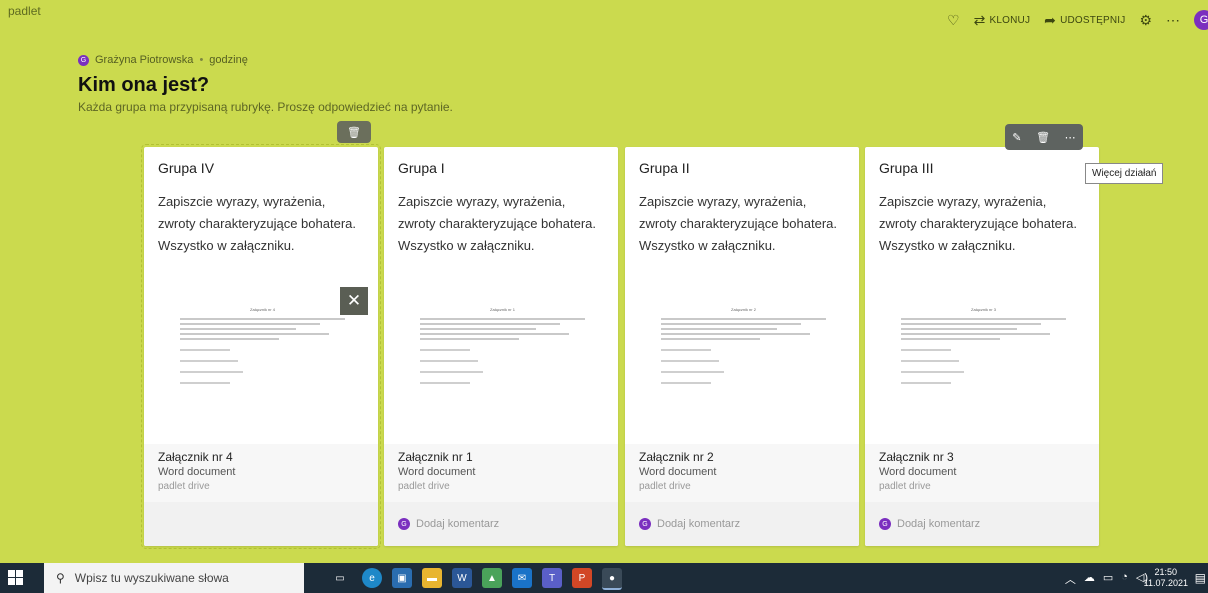 The image size is (1208, 593). Describe the element at coordinates (1200, 578) in the screenshot. I see `notification-icon: ▤` at that location.